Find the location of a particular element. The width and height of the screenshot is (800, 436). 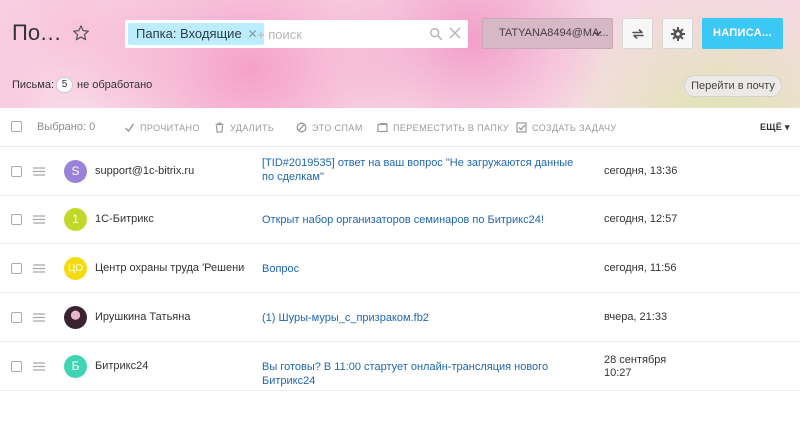

folder-tag-label: Папка: Входящие is located at coordinates (189, 33).